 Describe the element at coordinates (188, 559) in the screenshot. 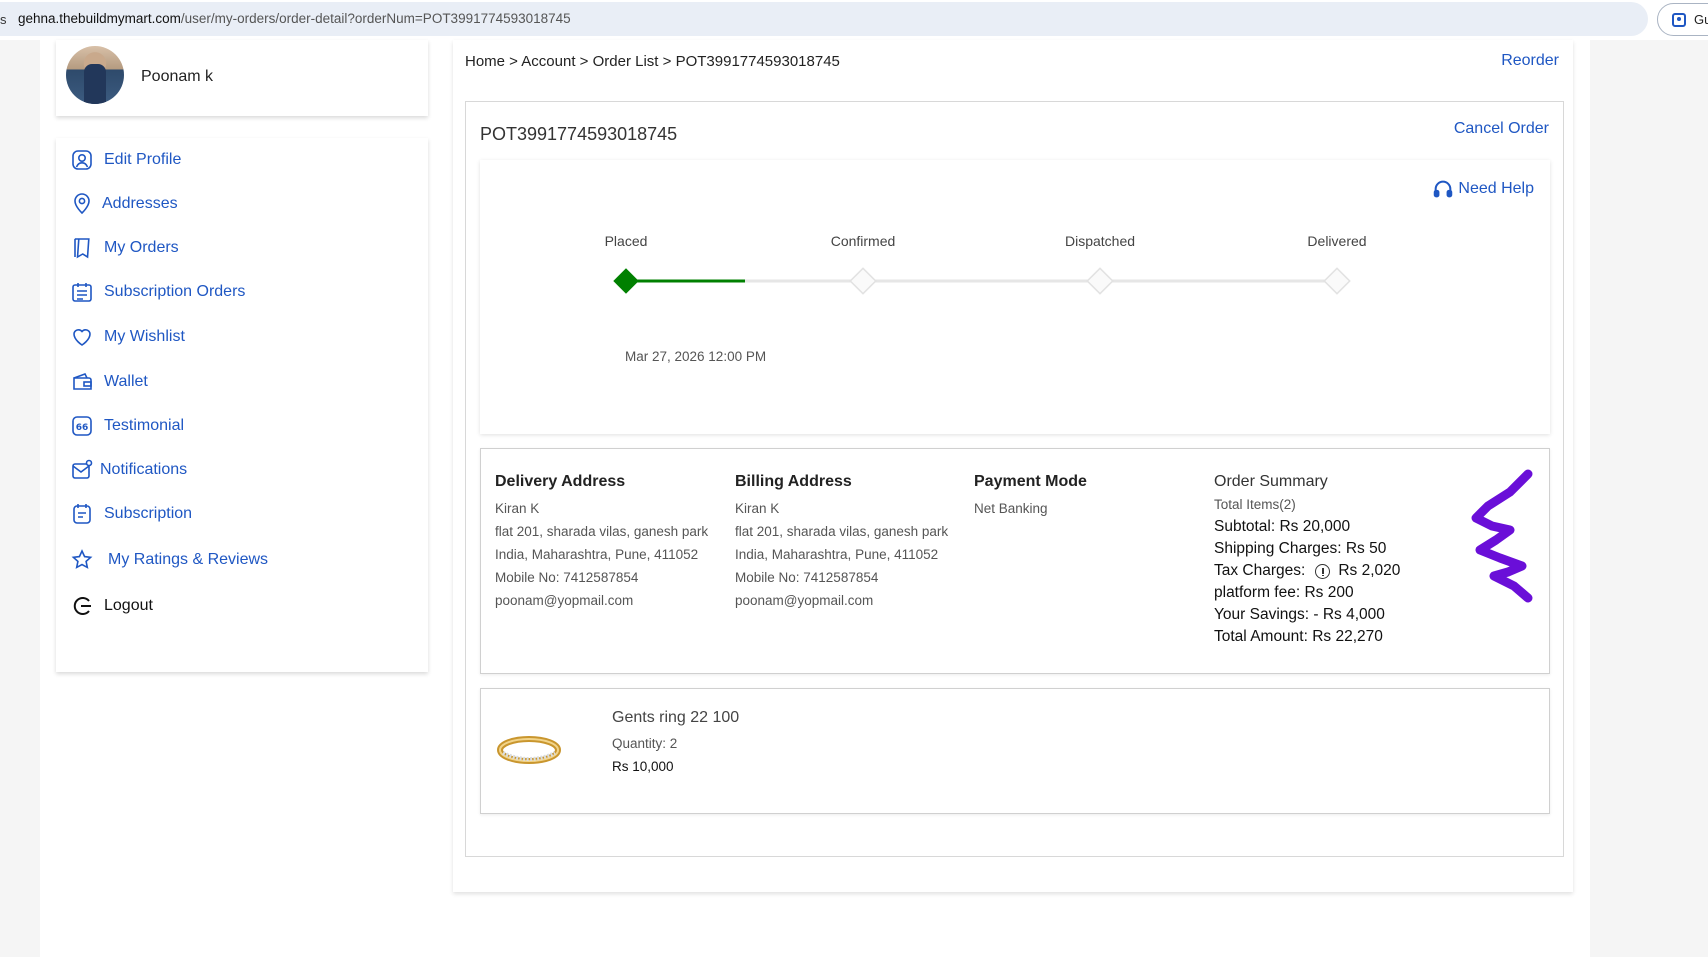

I see `sidebar-item-label: My Ratings & Reviews` at that location.